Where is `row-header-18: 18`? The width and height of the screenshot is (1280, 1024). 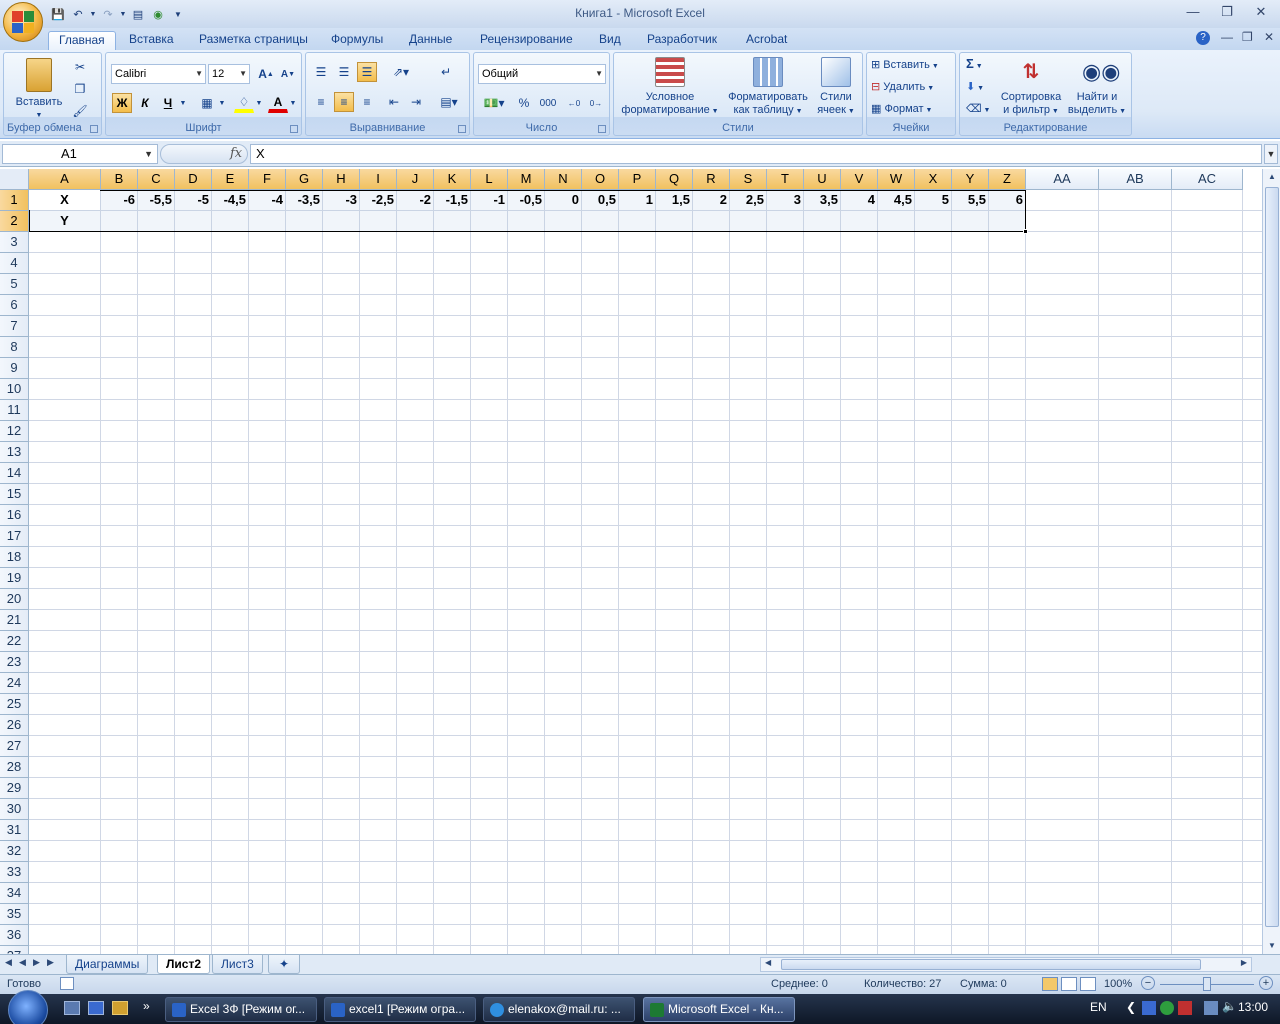
row-header-18: 18 is located at coordinates (14, 557).